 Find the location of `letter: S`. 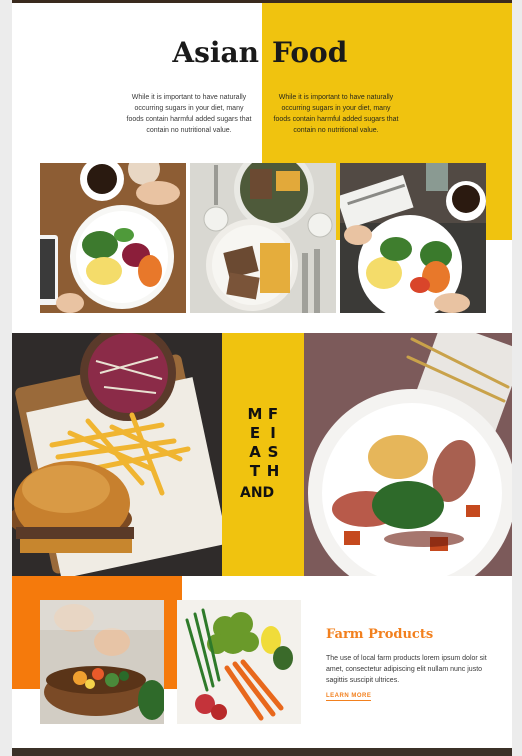

letter: S is located at coordinates (273, 452).